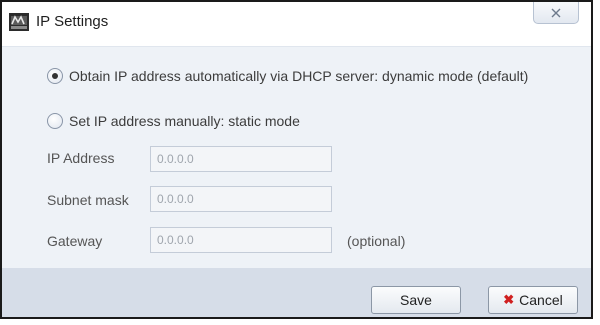  I want to click on dialog-footer: Save ✖ Cancel, so click(296, 292).